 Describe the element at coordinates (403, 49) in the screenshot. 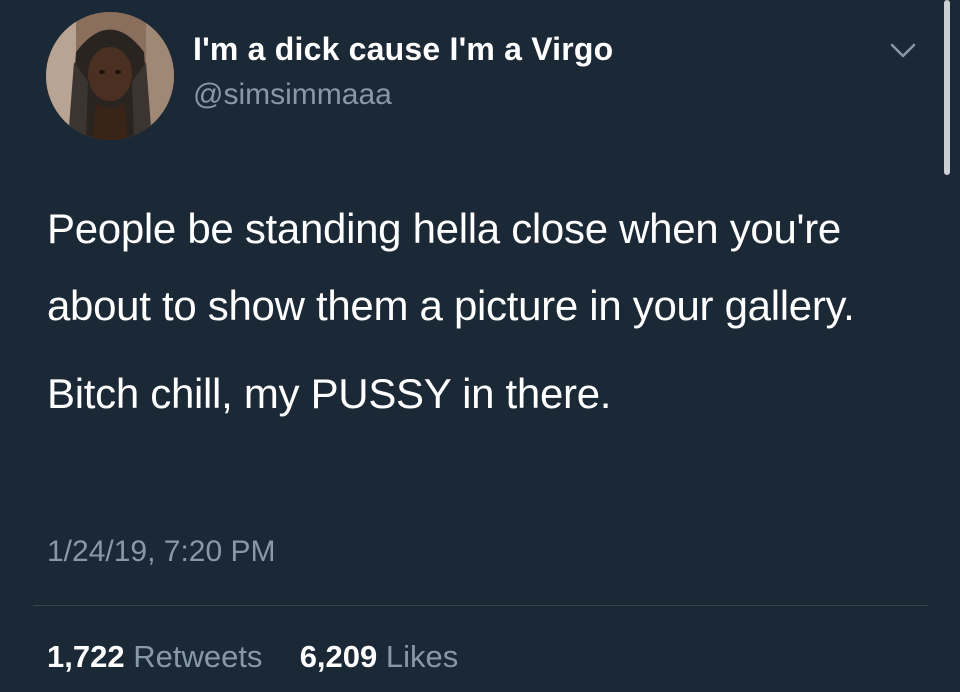

I see `author-display-name: I'm a dick cause I'm a Virgo` at that location.